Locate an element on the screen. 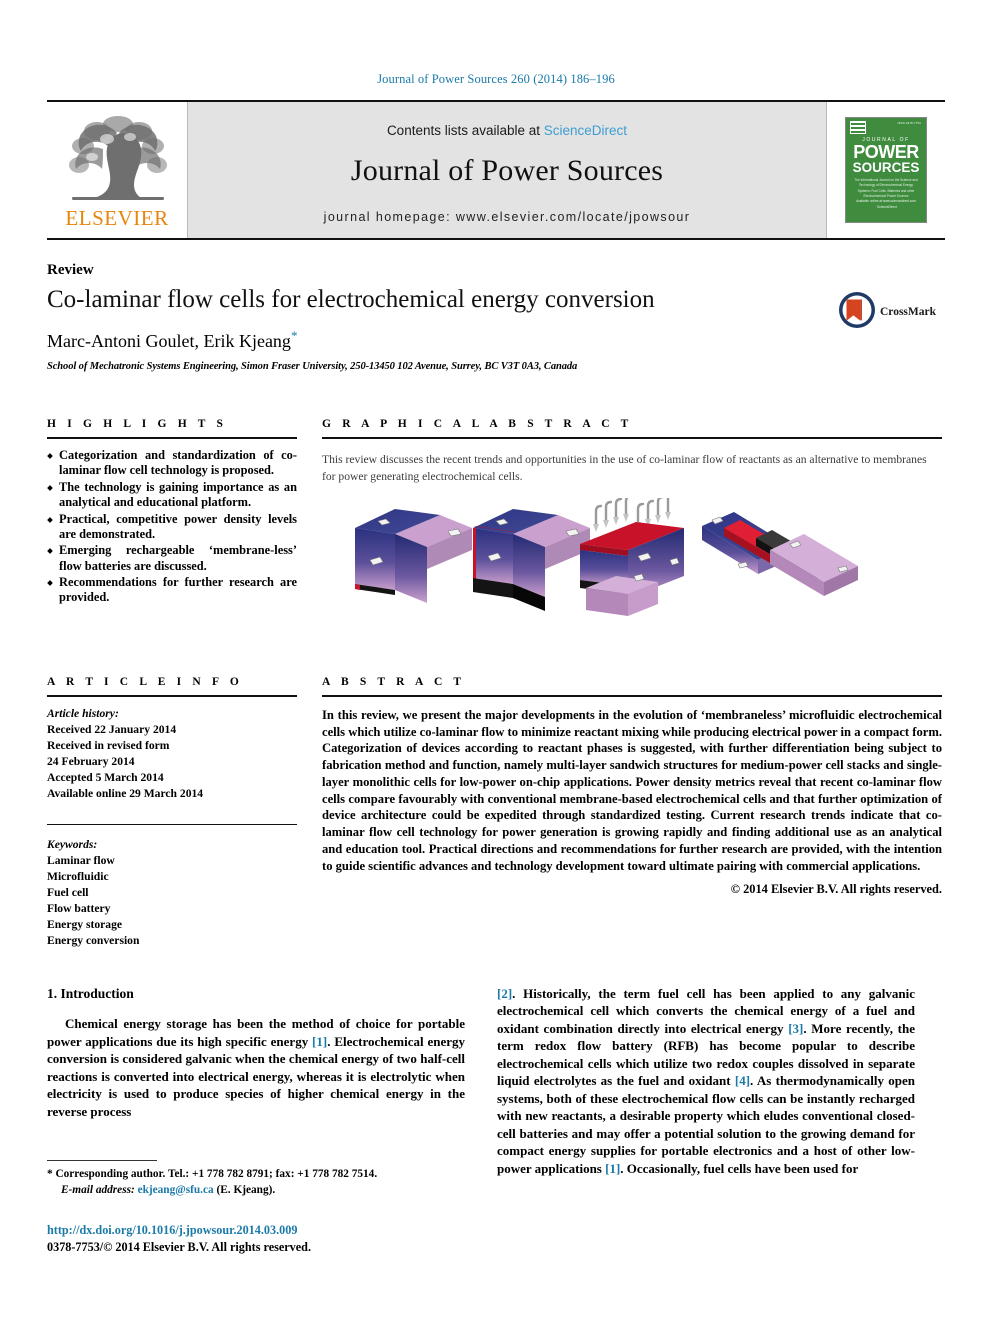 This screenshot has height=1323, width=992. author-names: Marc-Antoni Goulet, Erik Kjeang is located at coordinates (169, 341).